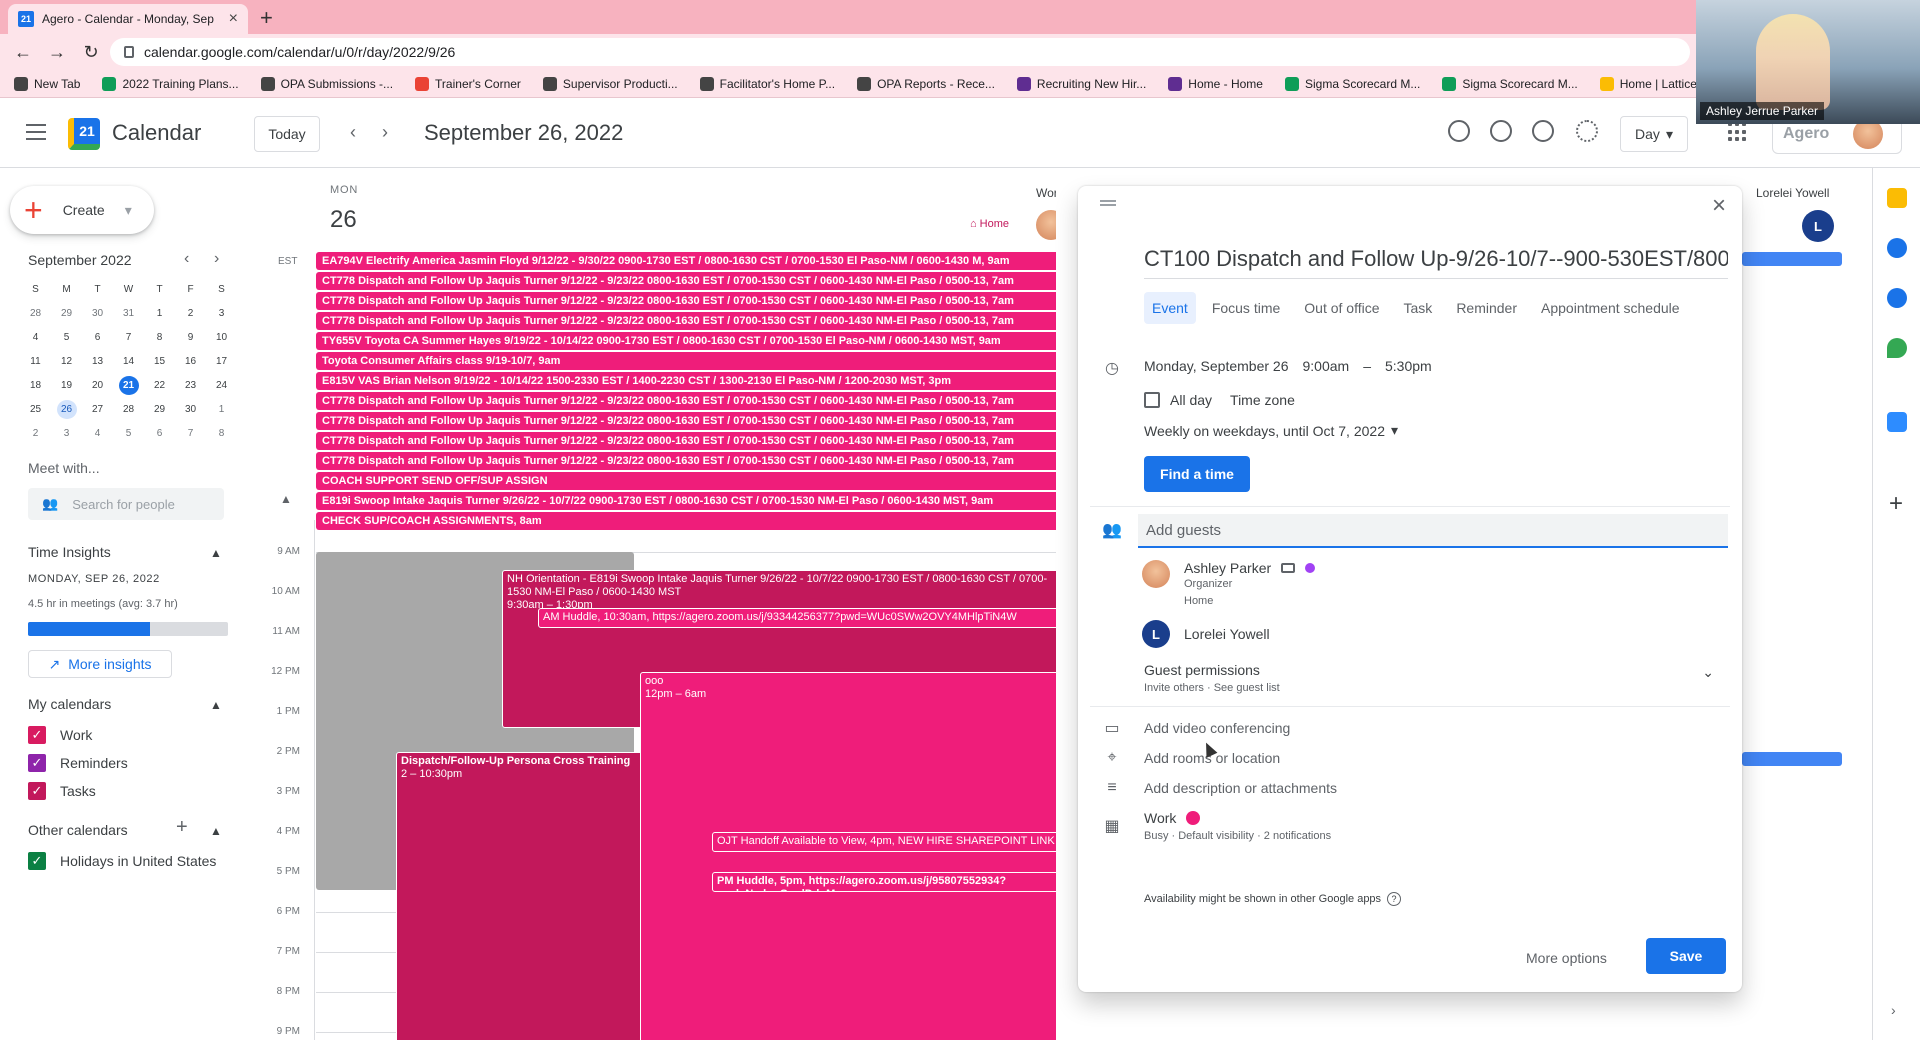 The height and width of the screenshot is (1040, 1920). Describe the element at coordinates (1654, 134) in the screenshot. I see `view-selector: Day ▾` at that location.